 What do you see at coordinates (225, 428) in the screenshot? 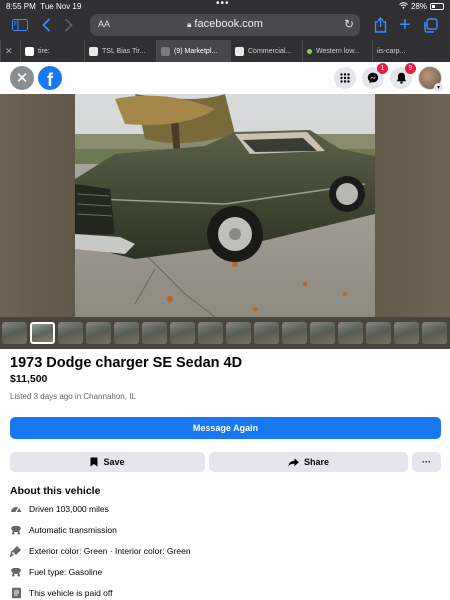
I see `message-again-button: Message Again` at bounding box center [225, 428].